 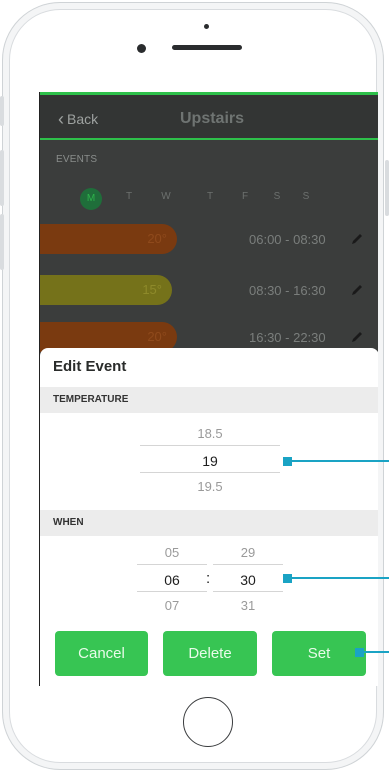 What do you see at coordinates (2, 178) in the screenshot?
I see `volume-up-button` at bounding box center [2, 178].